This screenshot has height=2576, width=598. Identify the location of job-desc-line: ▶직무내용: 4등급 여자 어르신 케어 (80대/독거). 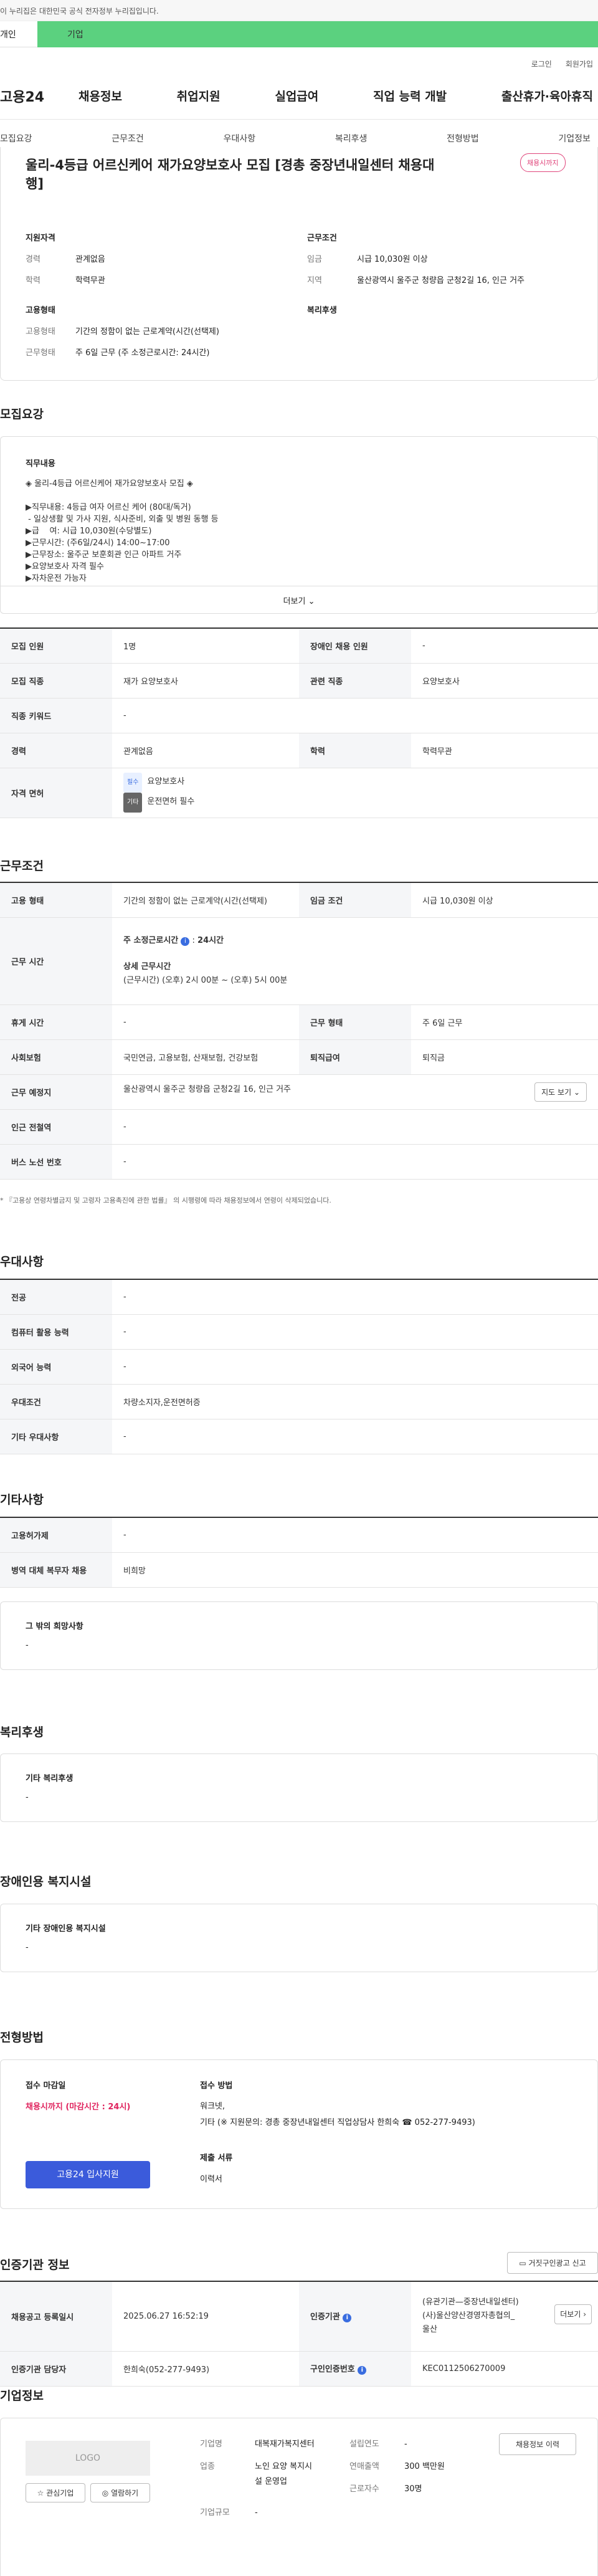
(108, 508).